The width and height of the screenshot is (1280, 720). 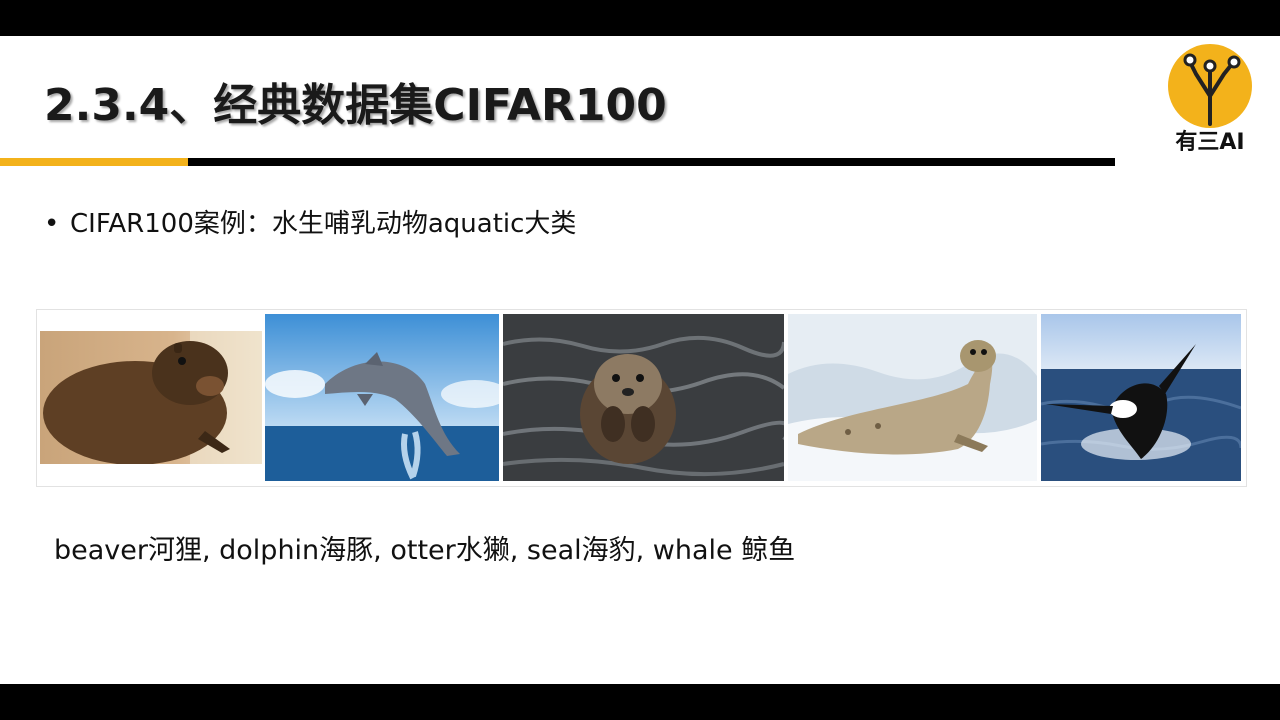 What do you see at coordinates (1210, 142) in the screenshot?
I see `logo-text: 有三AI` at bounding box center [1210, 142].